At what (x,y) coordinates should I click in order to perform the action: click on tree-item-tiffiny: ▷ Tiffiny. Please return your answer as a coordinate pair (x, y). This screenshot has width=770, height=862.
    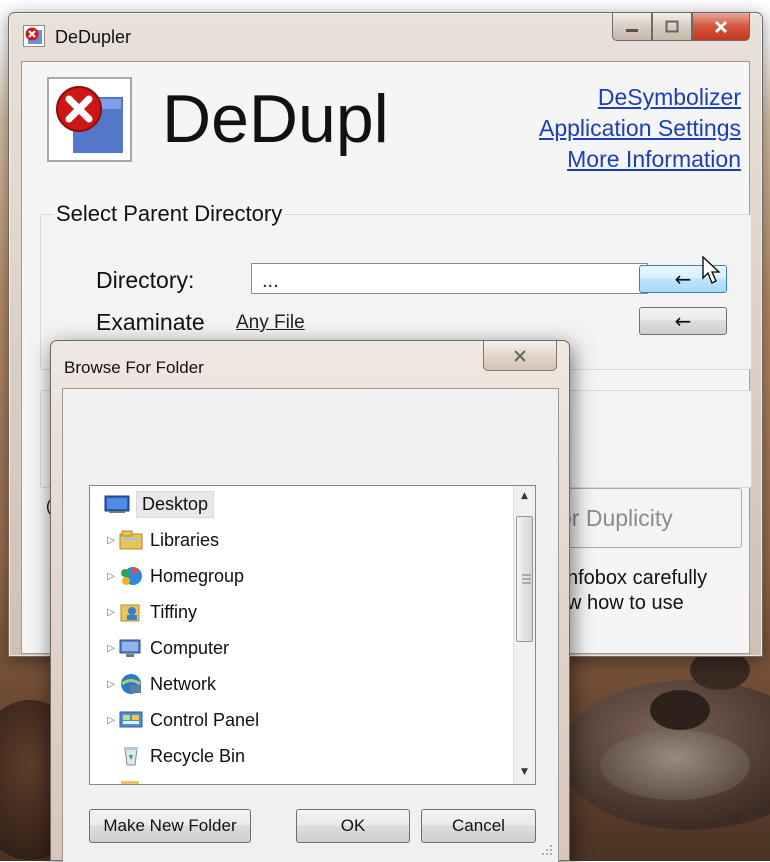
    Looking at the image, I should click on (150, 612).